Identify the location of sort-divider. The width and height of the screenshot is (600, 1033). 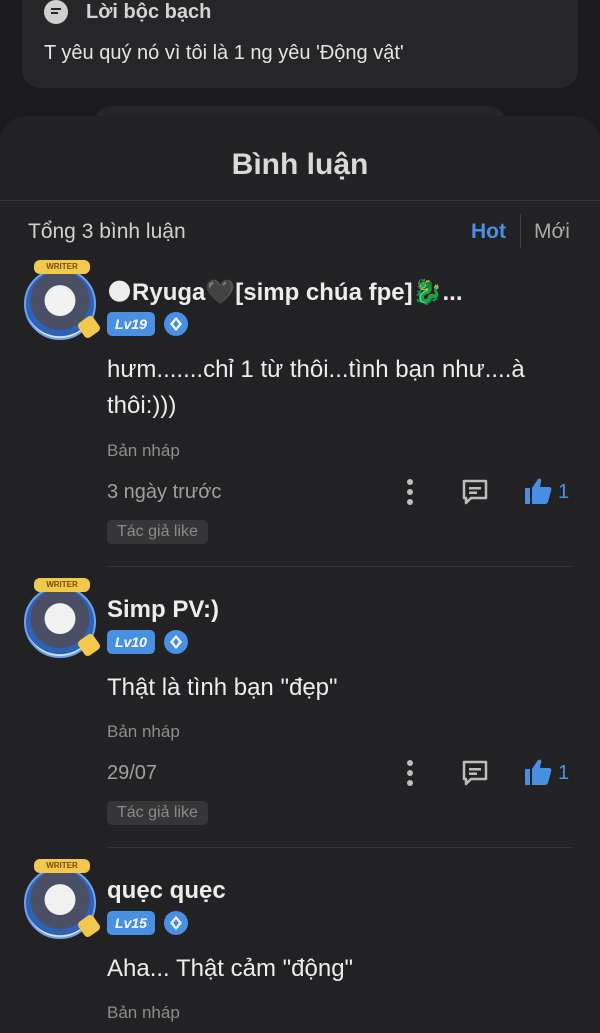
(520, 231).